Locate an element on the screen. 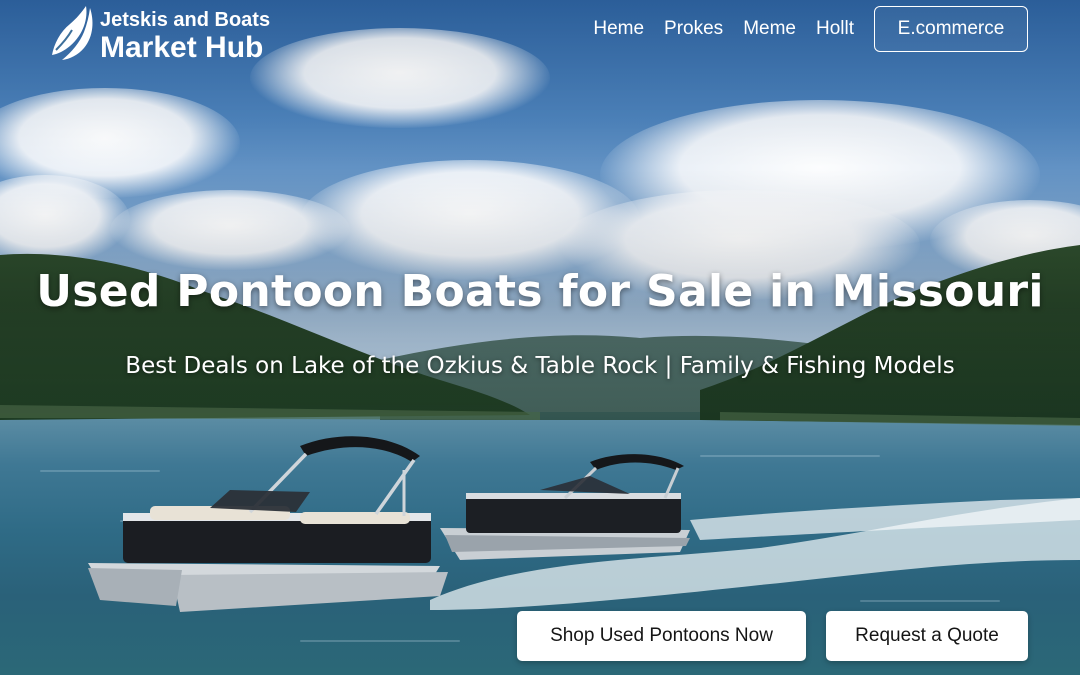 The image size is (1080, 675). sail-leaf-icon is located at coordinates (72, 33).